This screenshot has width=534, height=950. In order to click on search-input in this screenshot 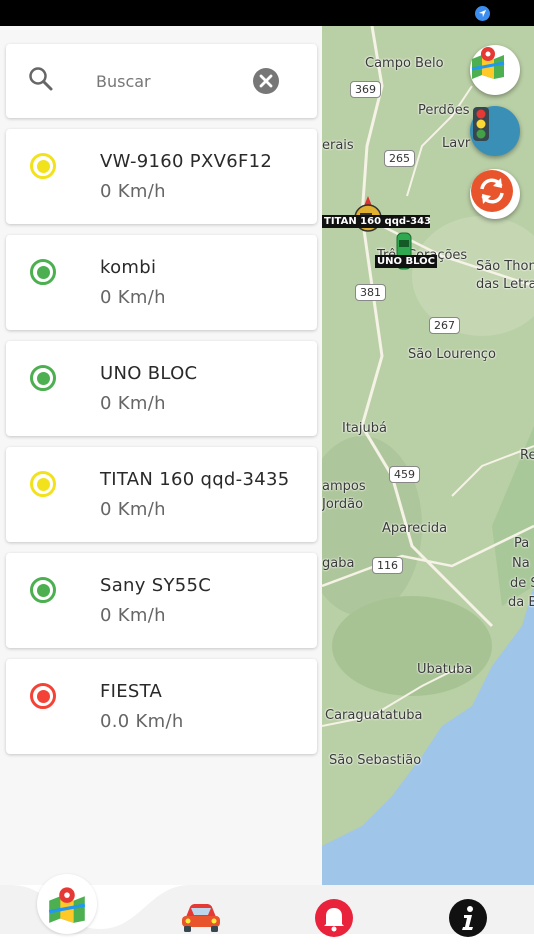, I will do `click(166, 81)`.